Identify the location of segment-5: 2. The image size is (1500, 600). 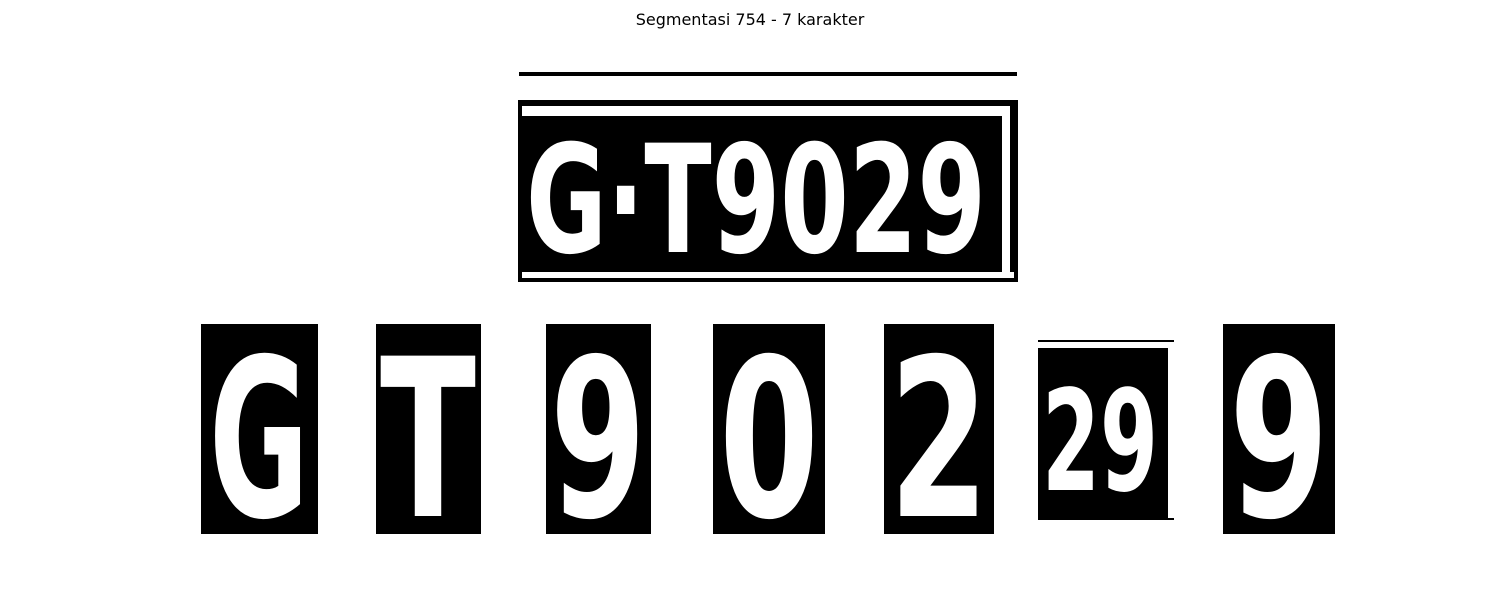
(939, 429).